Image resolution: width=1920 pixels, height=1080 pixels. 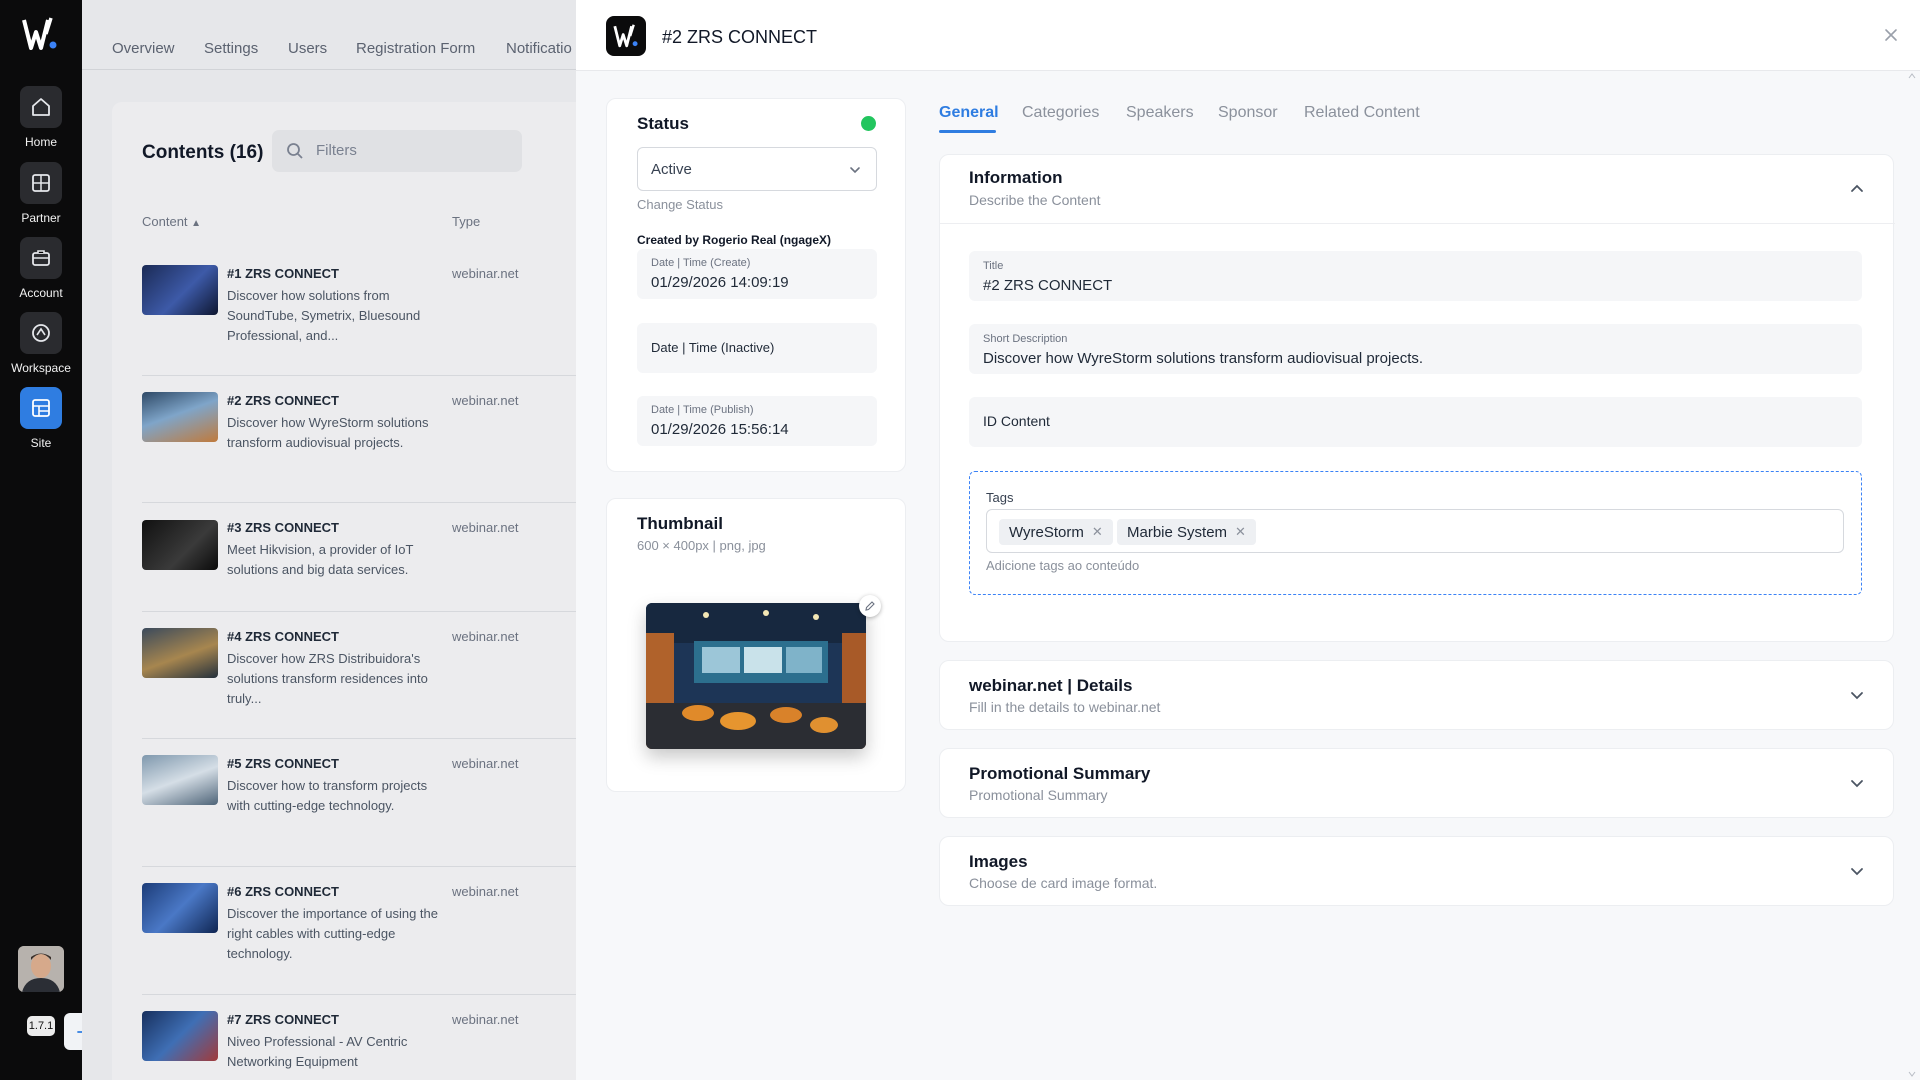 I want to click on tab-speakers: Speakers, so click(x=1160, y=113).